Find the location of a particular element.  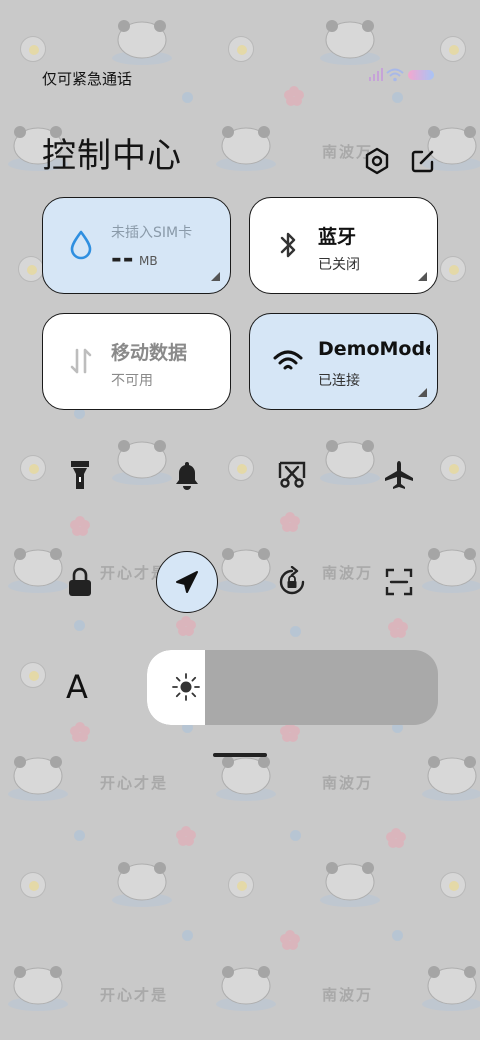

mobile-data-status: 不可用 is located at coordinates (132, 381).